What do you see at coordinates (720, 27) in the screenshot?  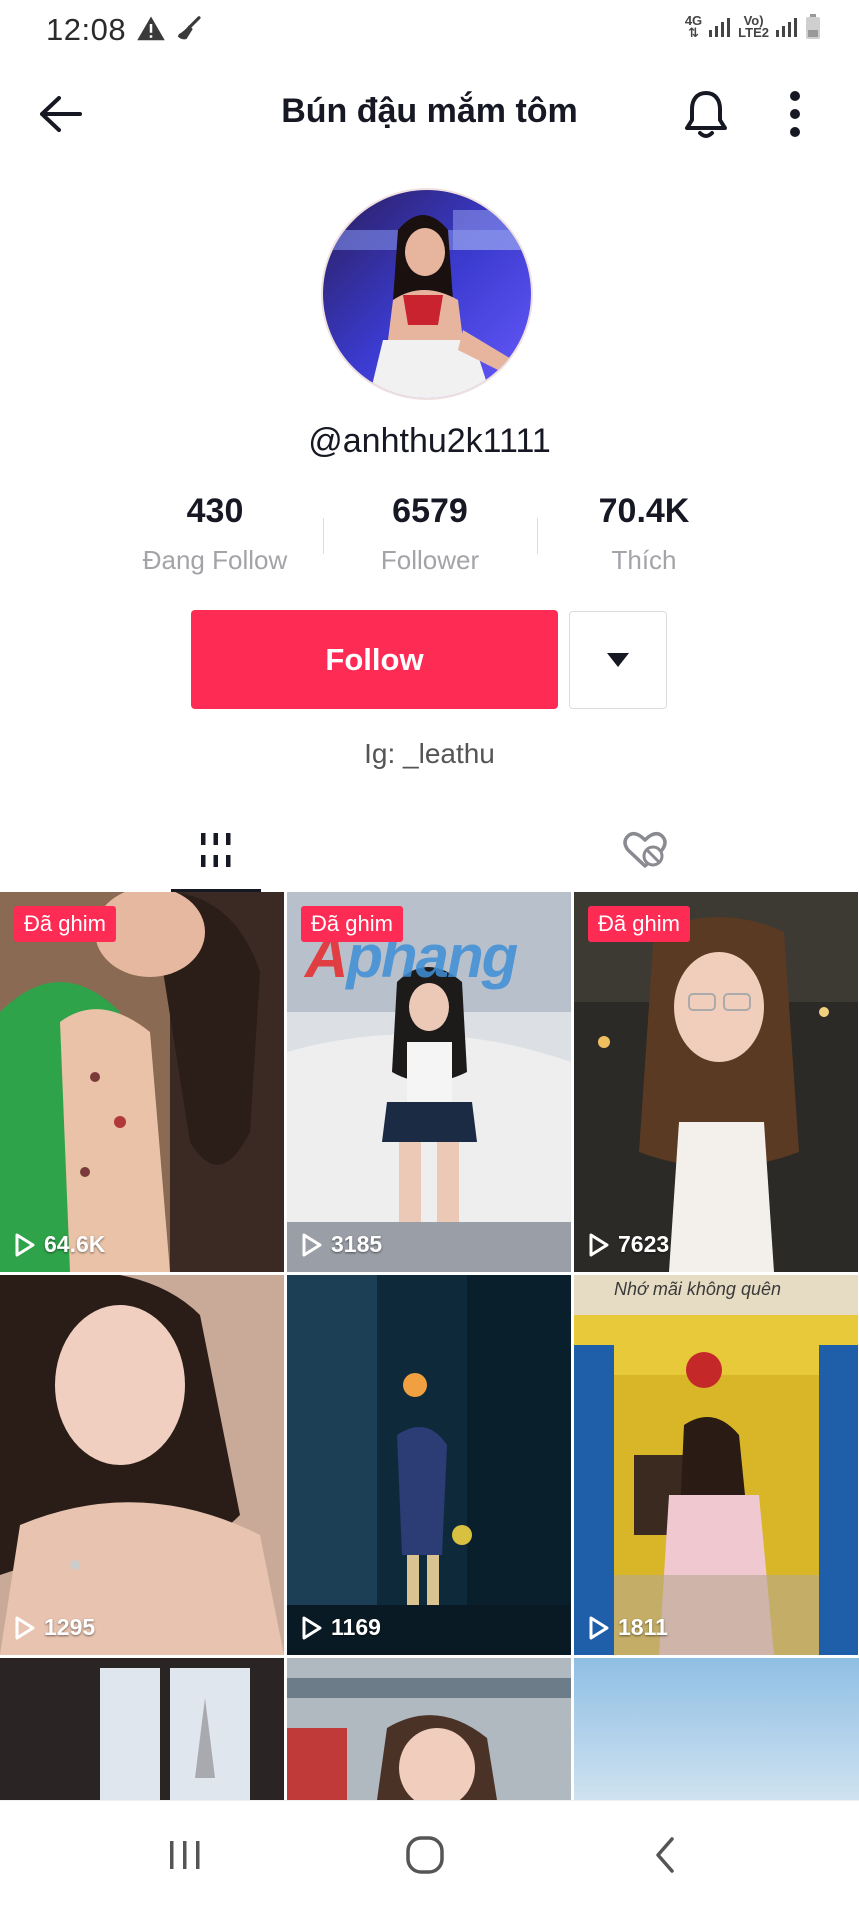 I see `signal-icon` at bounding box center [720, 27].